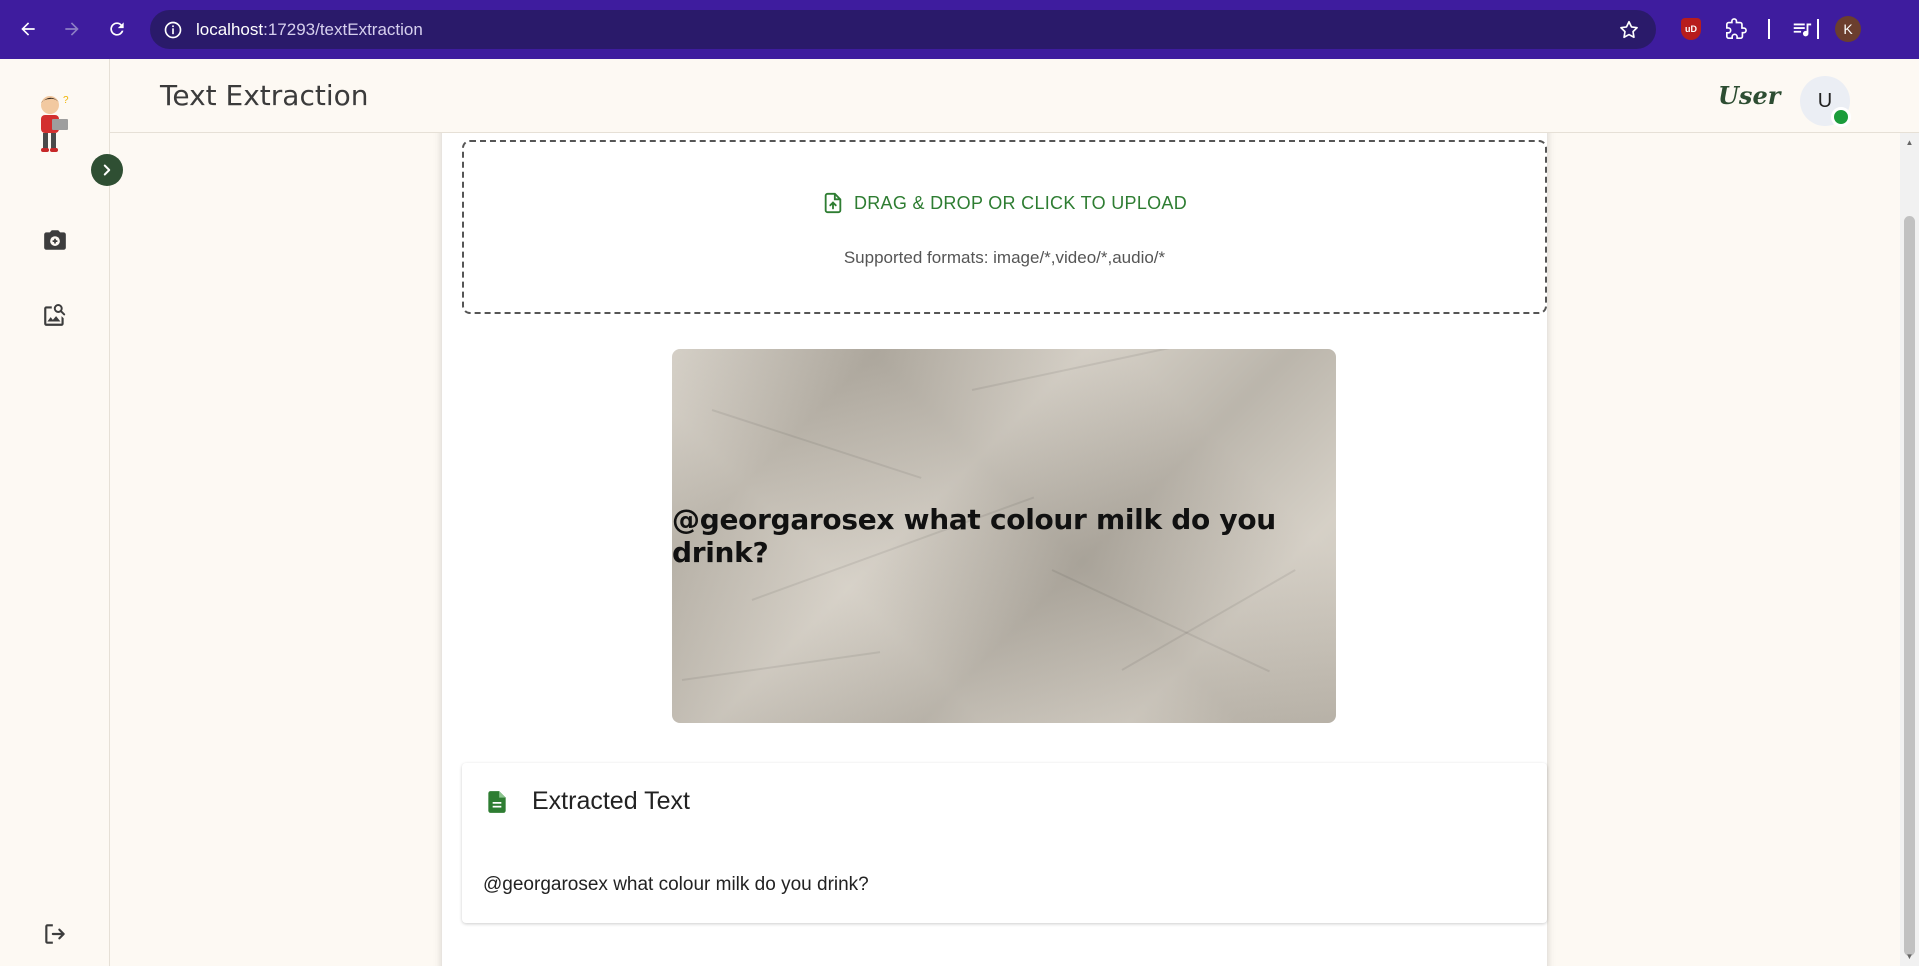 This screenshot has height=966, width=1919. I want to click on app-header: Text Extraction User U, so click(959, 96).